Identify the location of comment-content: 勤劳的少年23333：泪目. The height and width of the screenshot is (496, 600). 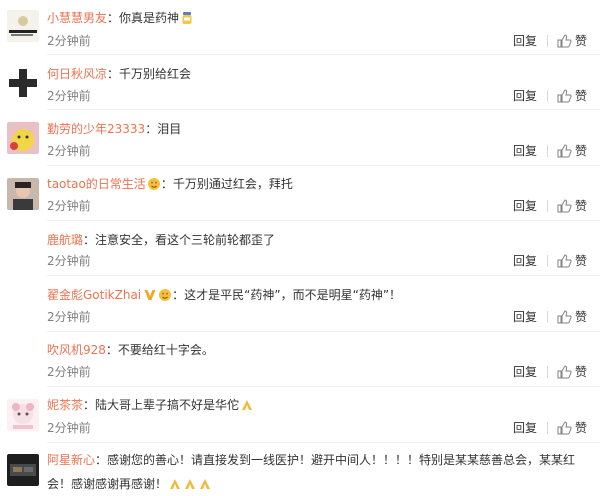
(114, 129).